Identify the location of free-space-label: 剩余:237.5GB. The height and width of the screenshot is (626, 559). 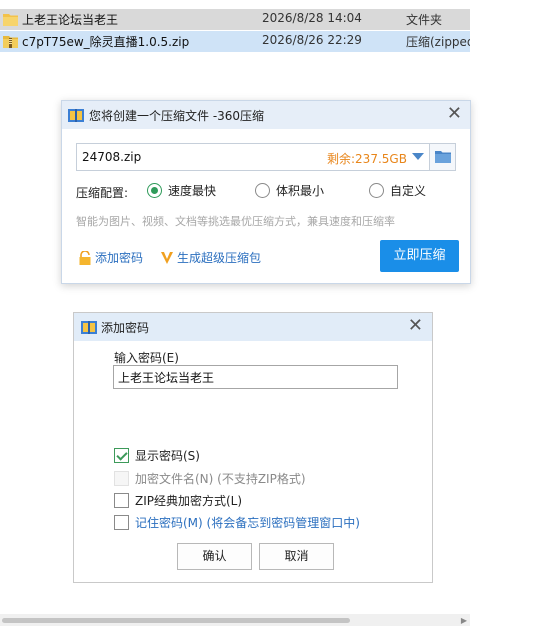
(367, 159).